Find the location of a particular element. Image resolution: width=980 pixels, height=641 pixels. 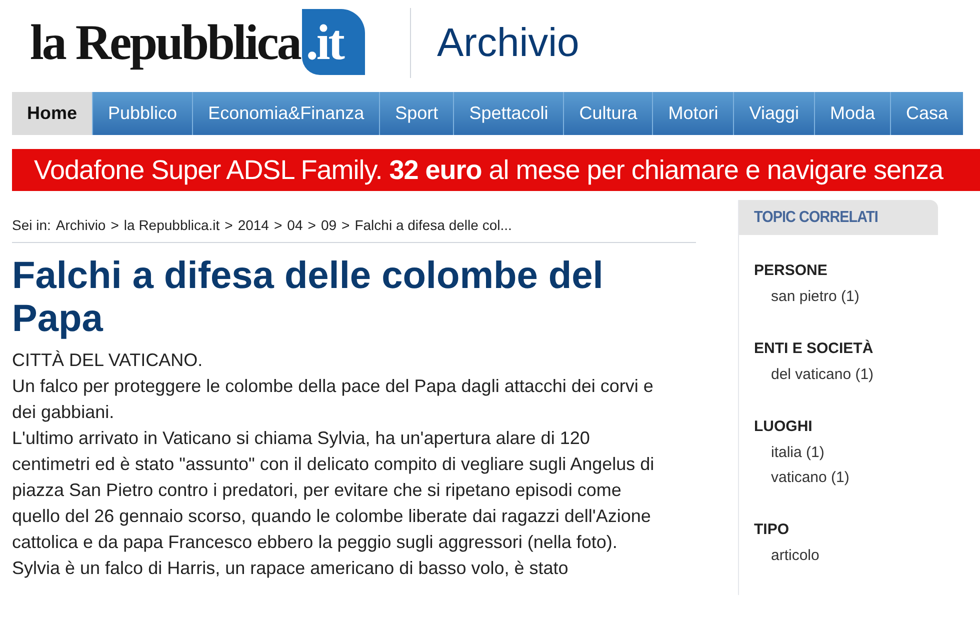

site-logo: la Repubblica.it is located at coordinates (210, 43).